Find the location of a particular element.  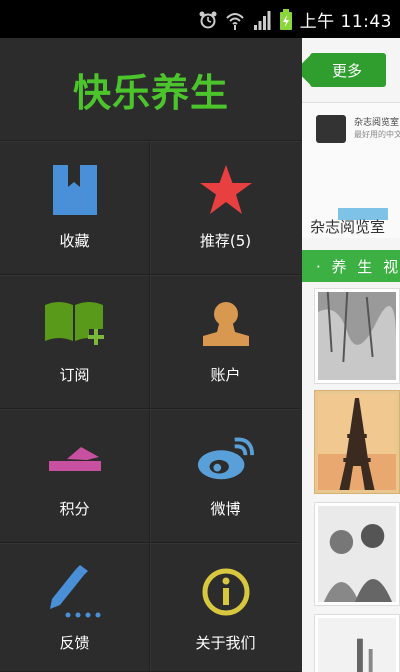

user-icon is located at coordinates (225, 324).